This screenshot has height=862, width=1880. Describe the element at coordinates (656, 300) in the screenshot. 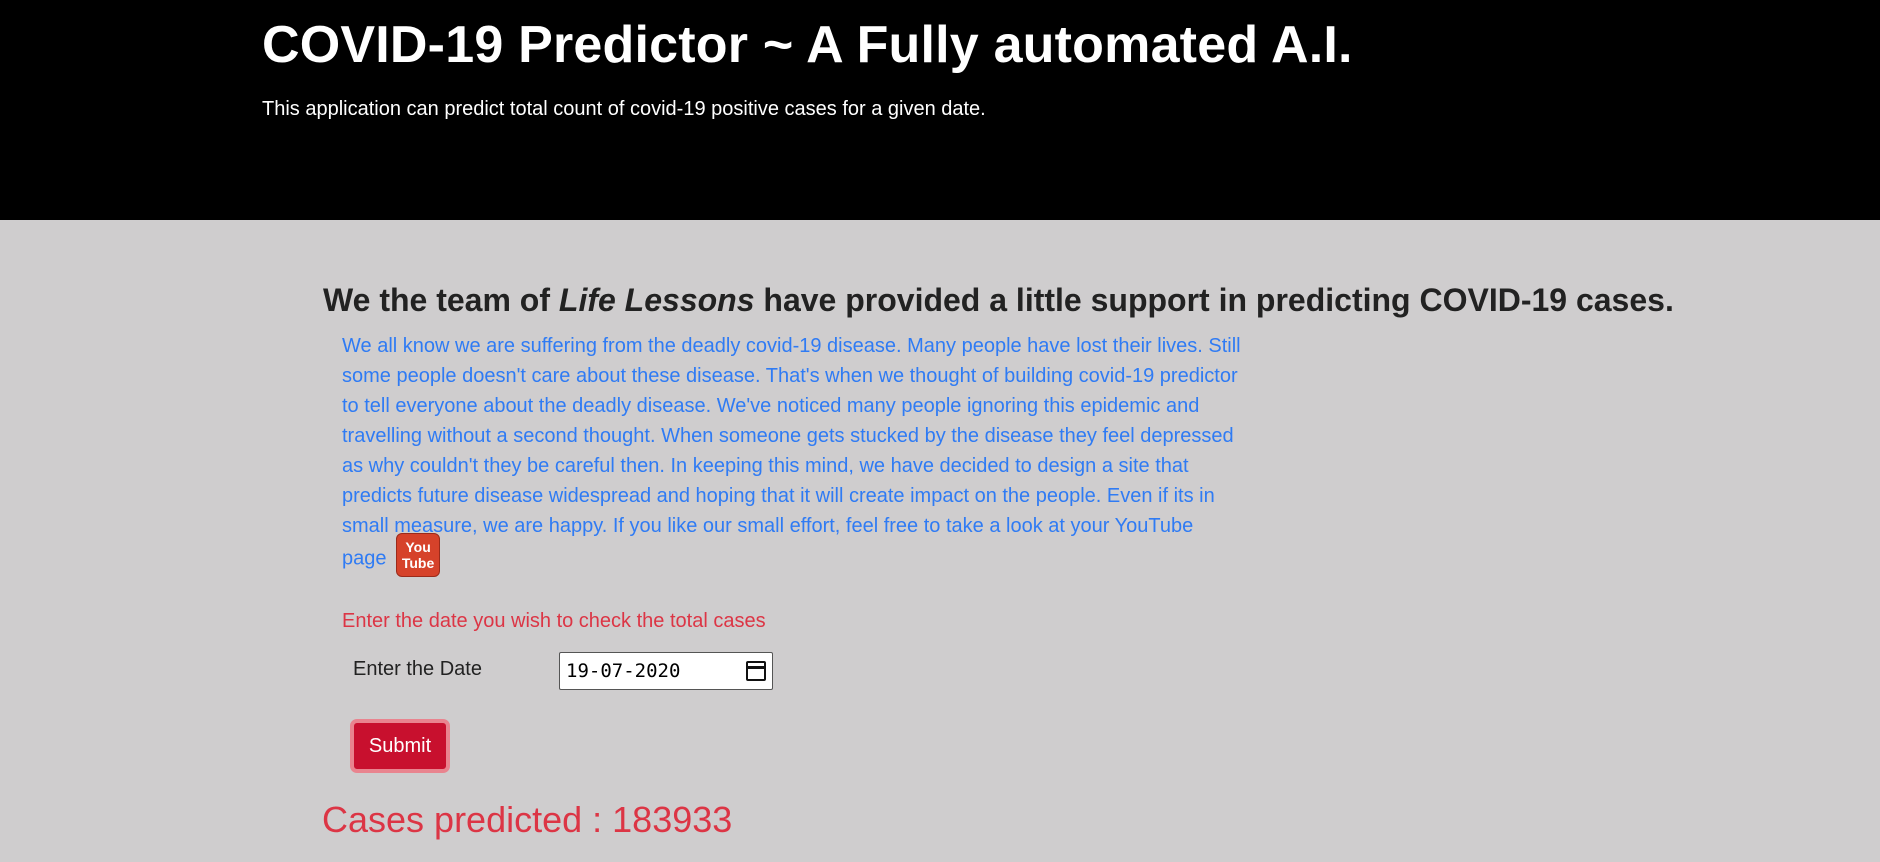

I see `team-name: Life Lessons` at that location.